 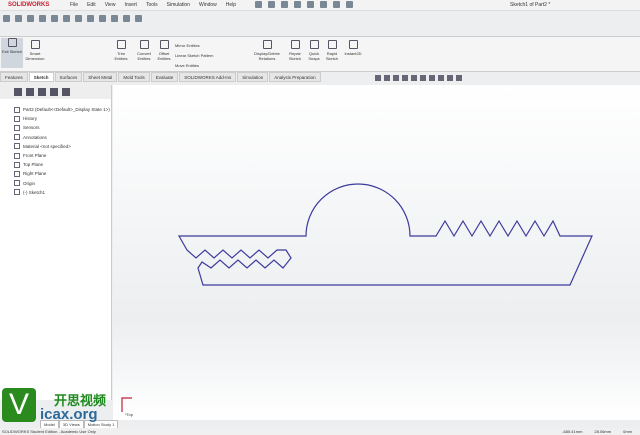 I want to click on new-icon, so click(x=258, y=4).